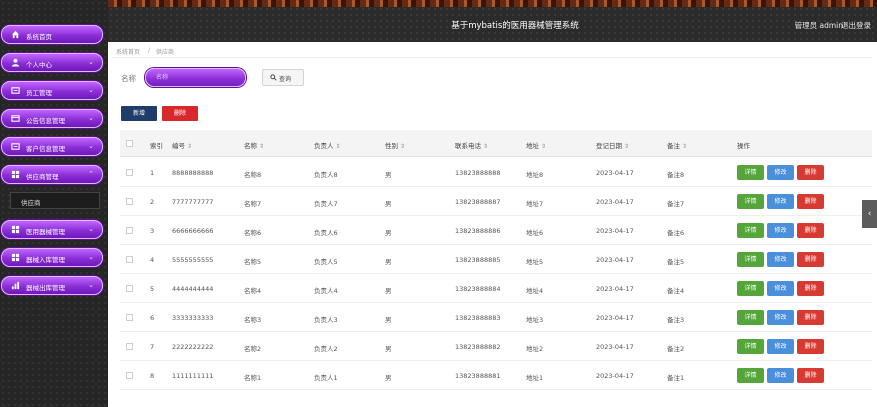  Describe the element at coordinates (190, 146) in the screenshot. I see `sort-icon: ⇕` at that location.